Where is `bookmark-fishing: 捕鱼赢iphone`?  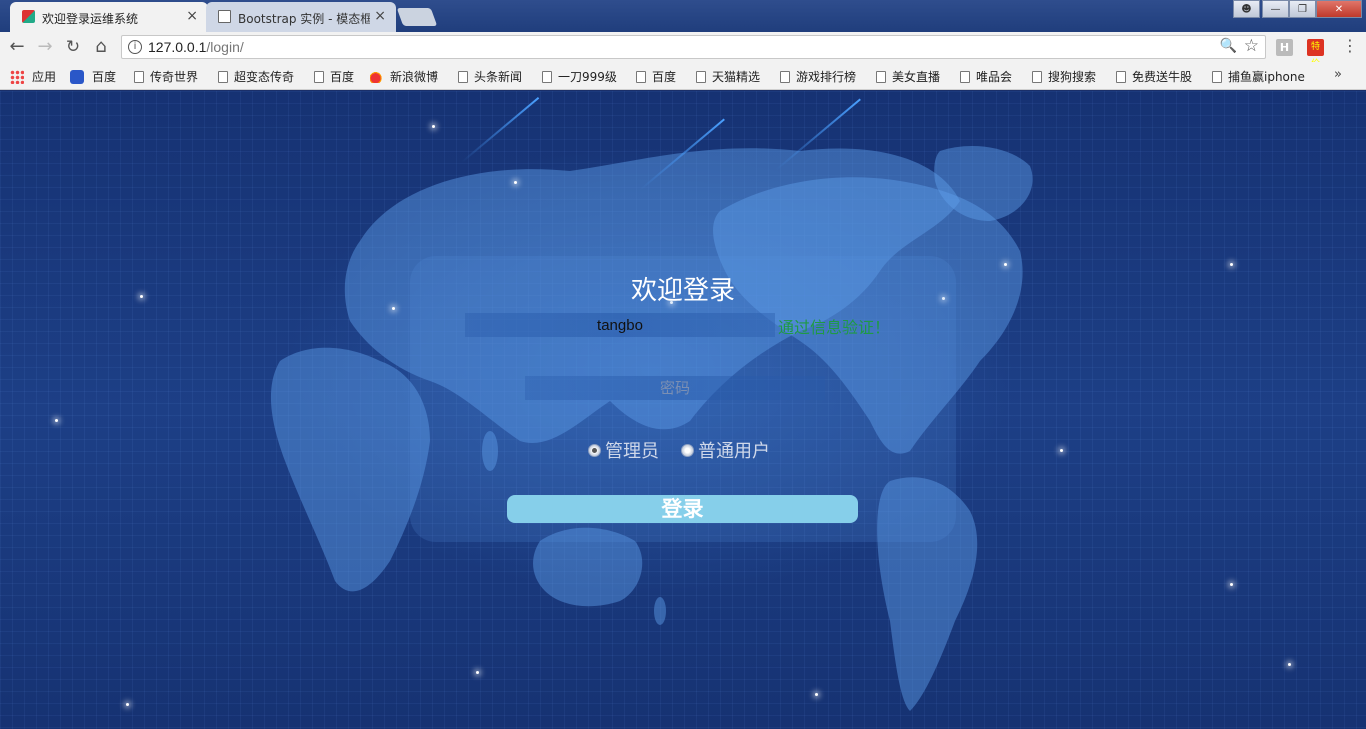 bookmark-fishing: 捕鱼赢iphone is located at coordinates (1258, 76).